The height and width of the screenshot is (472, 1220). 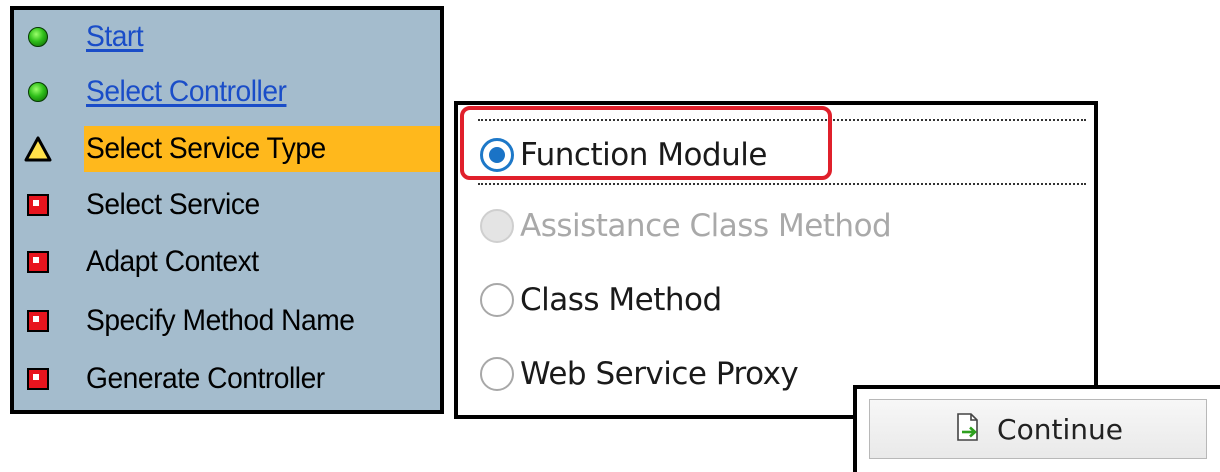 What do you see at coordinates (621, 300) in the screenshot?
I see `option-class-method-label: Class Method` at bounding box center [621, 300].